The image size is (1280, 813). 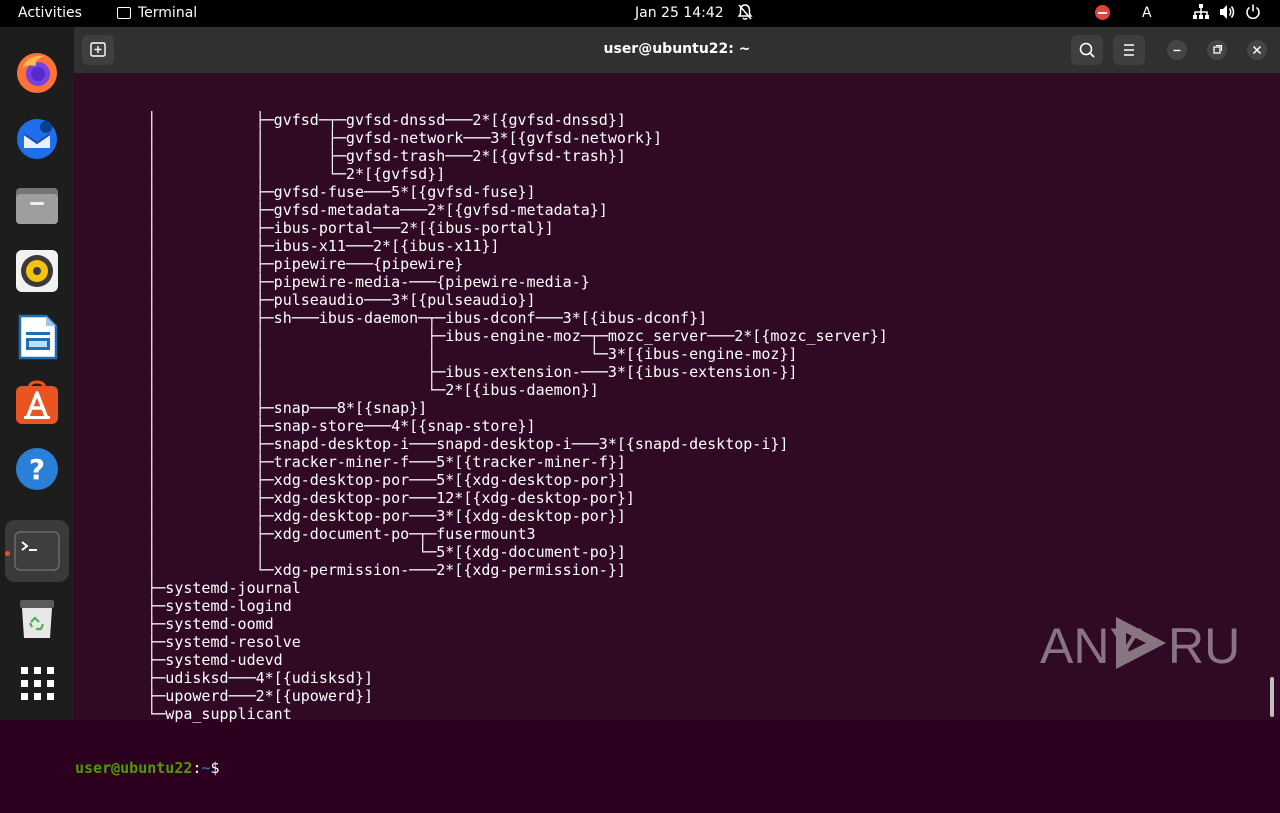 I want to click on app-menu: Terminal, so click(x=157, y=13).